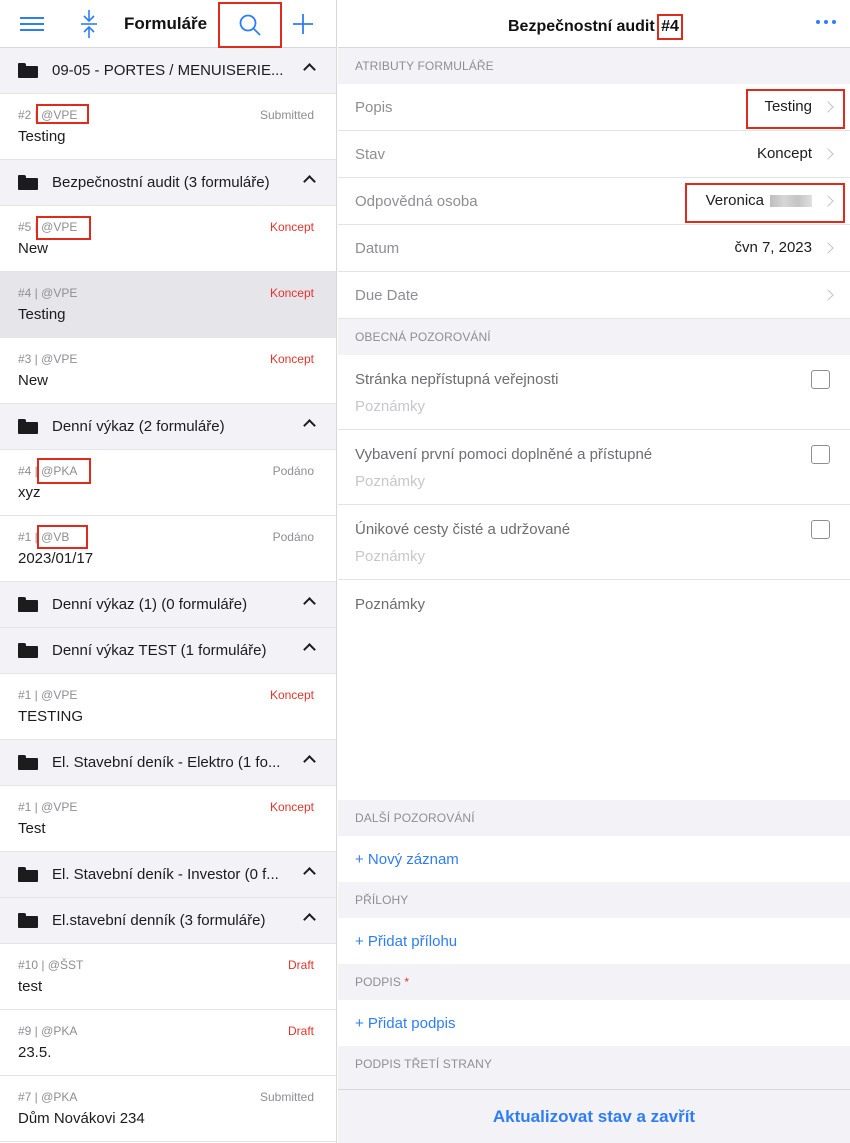 This screenshot has width=850, height=1143. What do you see at coordinates (168, 239) in the screenshot?
I see `form-row: #5 | @VPE Koncept New` at bounding box center [168, 239].